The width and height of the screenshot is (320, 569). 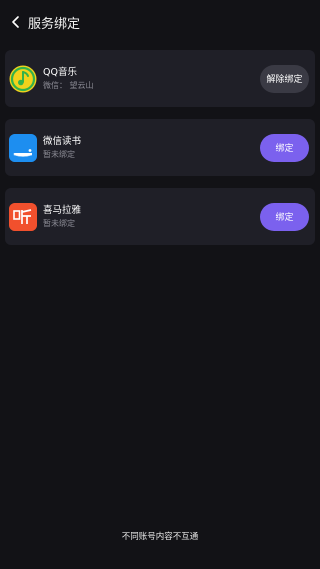 I want to click on service-card-qq-music: QQ音乐 微信： 望云山 解除绑定, so click(x=160, y=78).